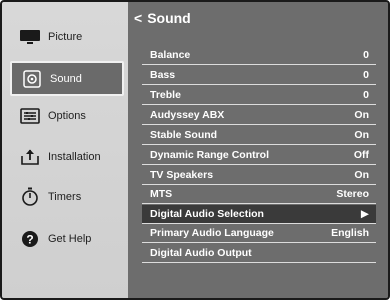 This screenshot has height=300, width=390. I want to click on sidebar-item-installation: Installation, so click(67, 157).